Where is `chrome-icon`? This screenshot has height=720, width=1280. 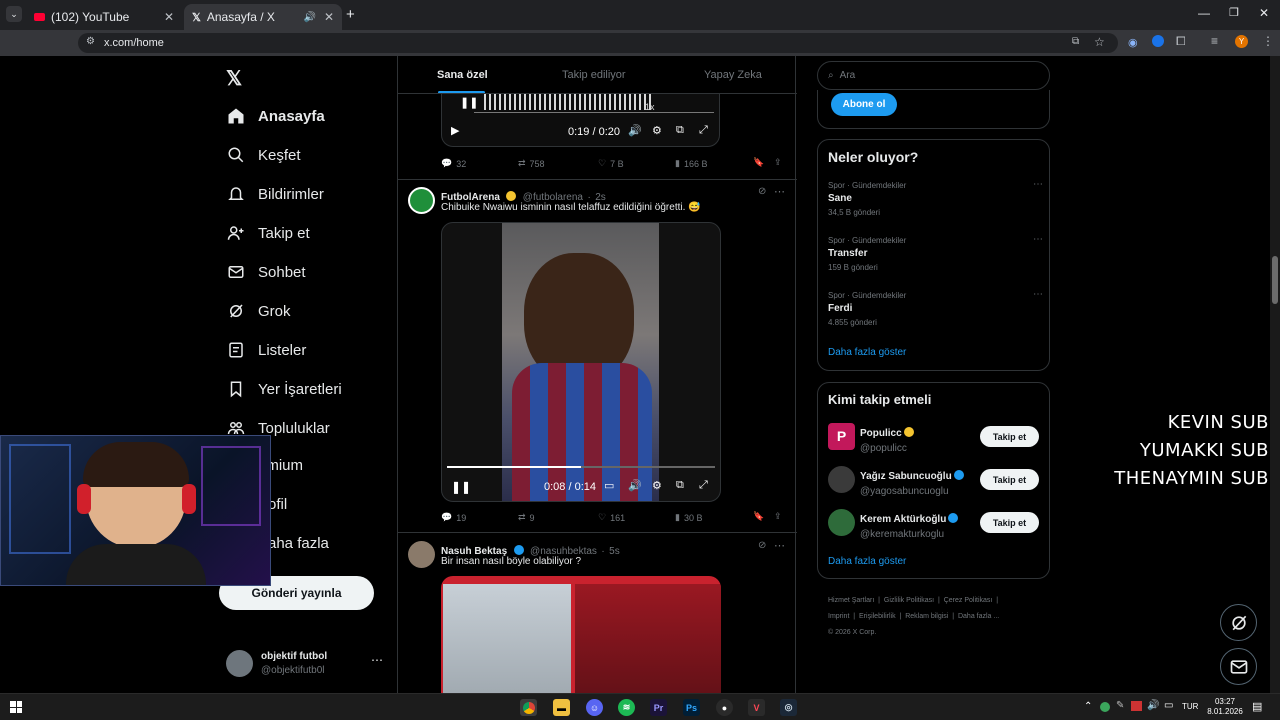
chrome-icon is located at coordinates (528, 707).